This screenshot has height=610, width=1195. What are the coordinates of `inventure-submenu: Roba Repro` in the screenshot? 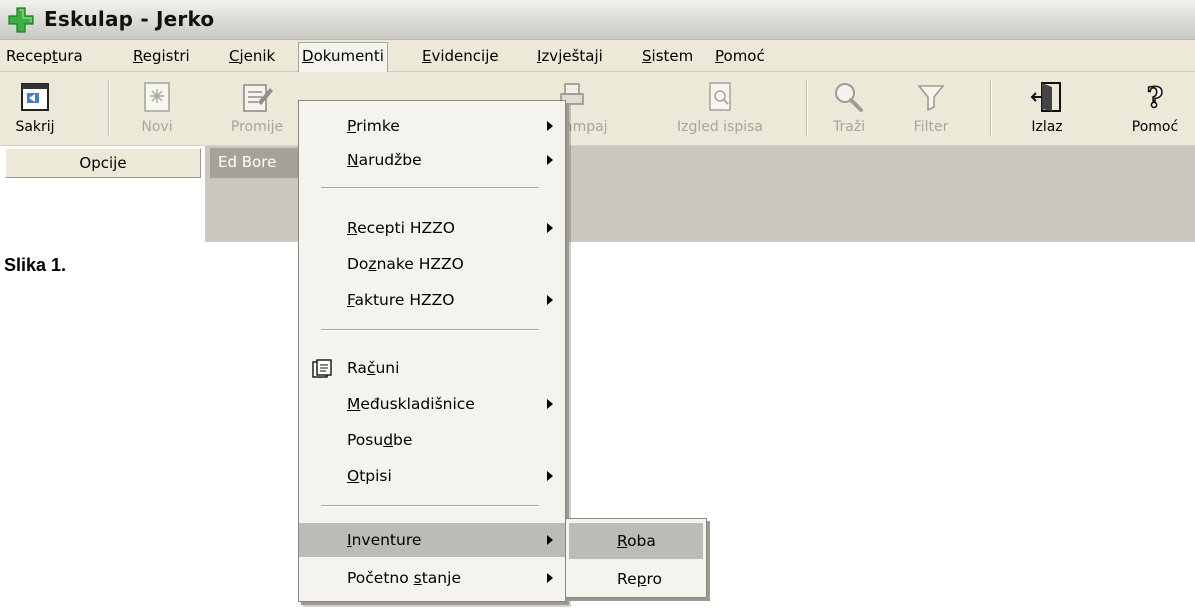 It's located at (636, 558).